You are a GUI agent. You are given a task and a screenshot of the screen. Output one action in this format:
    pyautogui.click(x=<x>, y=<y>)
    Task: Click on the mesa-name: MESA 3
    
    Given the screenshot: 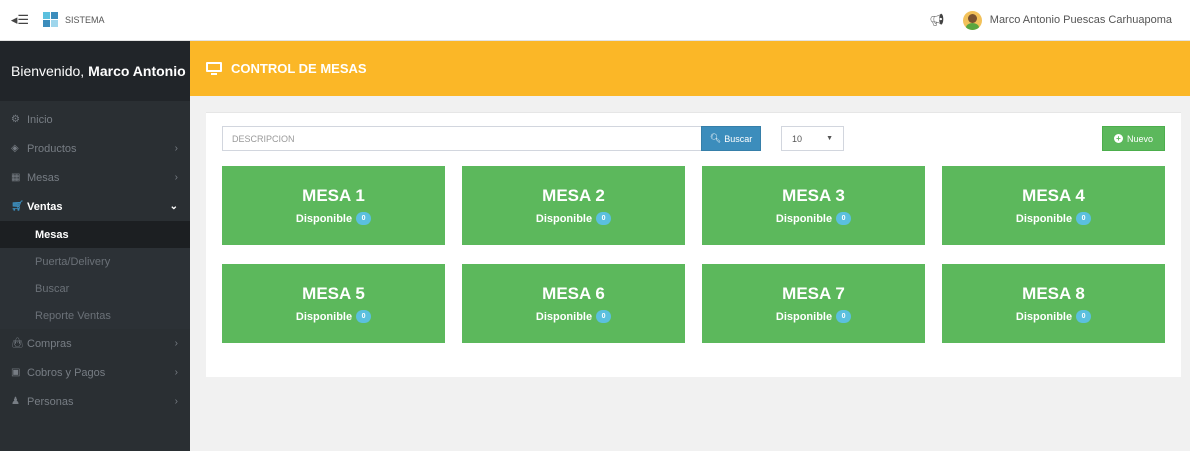 What is the action you would take?
    pyautogui.click(x=813, y=195)
    